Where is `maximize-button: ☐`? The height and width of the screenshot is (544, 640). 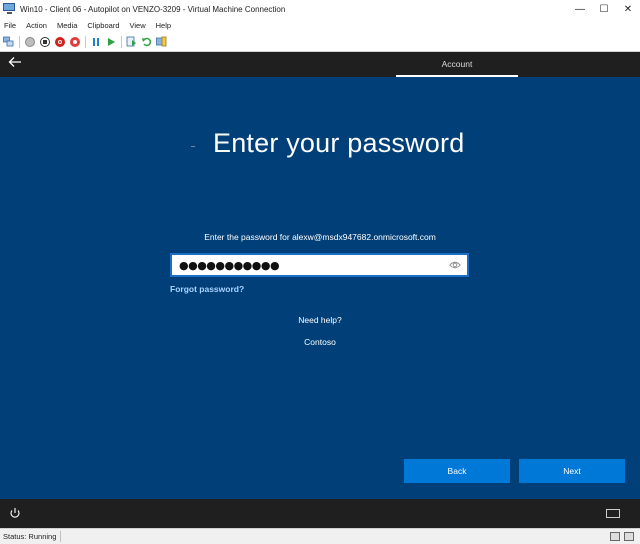
maximize-button: ☐ is located at coordinates (604, 9).